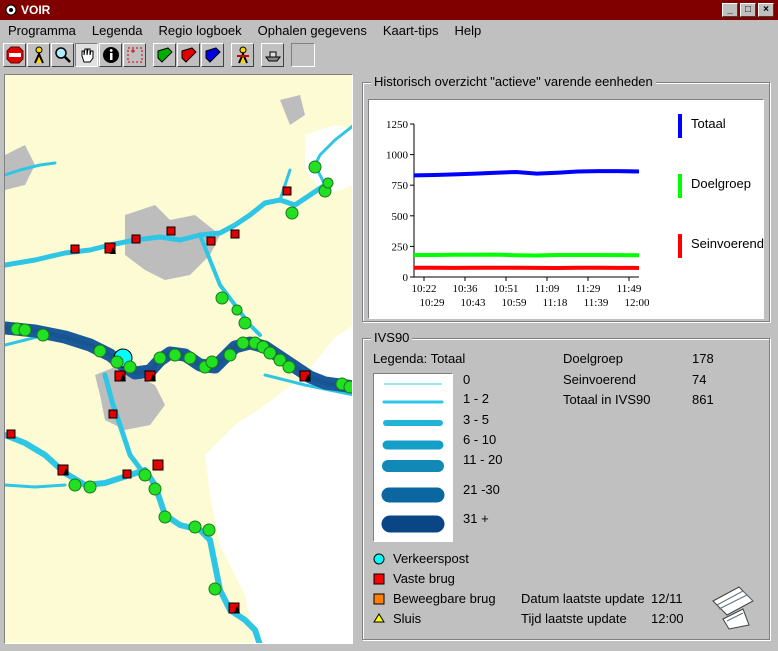 The height and width of the screenshot is (651, 778). What do you see at coordinates (476, 518) in the screenshot?
I see `thickness-label: 31 +` at bounding box center [476, 518].